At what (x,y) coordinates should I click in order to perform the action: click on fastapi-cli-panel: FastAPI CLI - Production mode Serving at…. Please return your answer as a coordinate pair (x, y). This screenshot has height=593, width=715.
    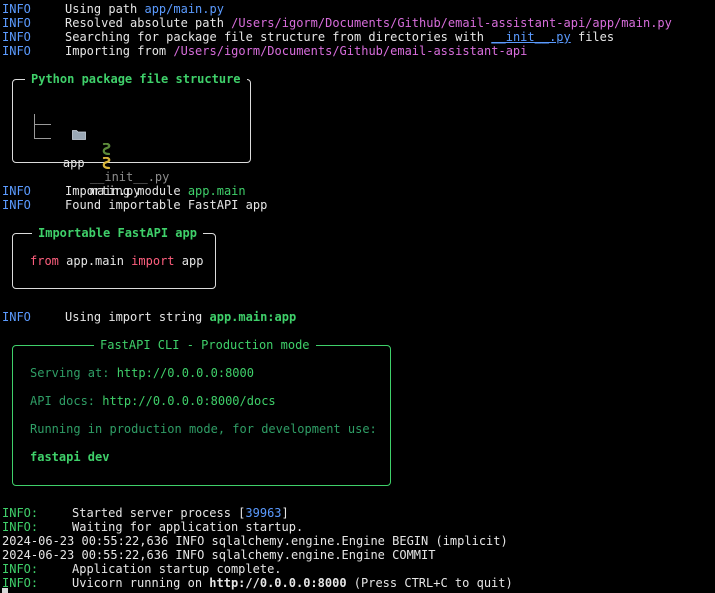
    Looking at the image, I should click on (201, 412).